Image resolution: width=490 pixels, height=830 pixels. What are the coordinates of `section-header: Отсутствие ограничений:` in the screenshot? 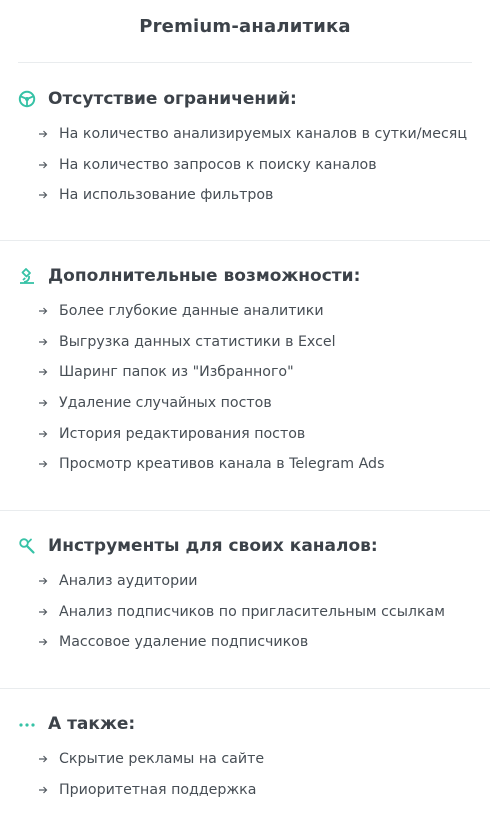 It's located at (157, 99).